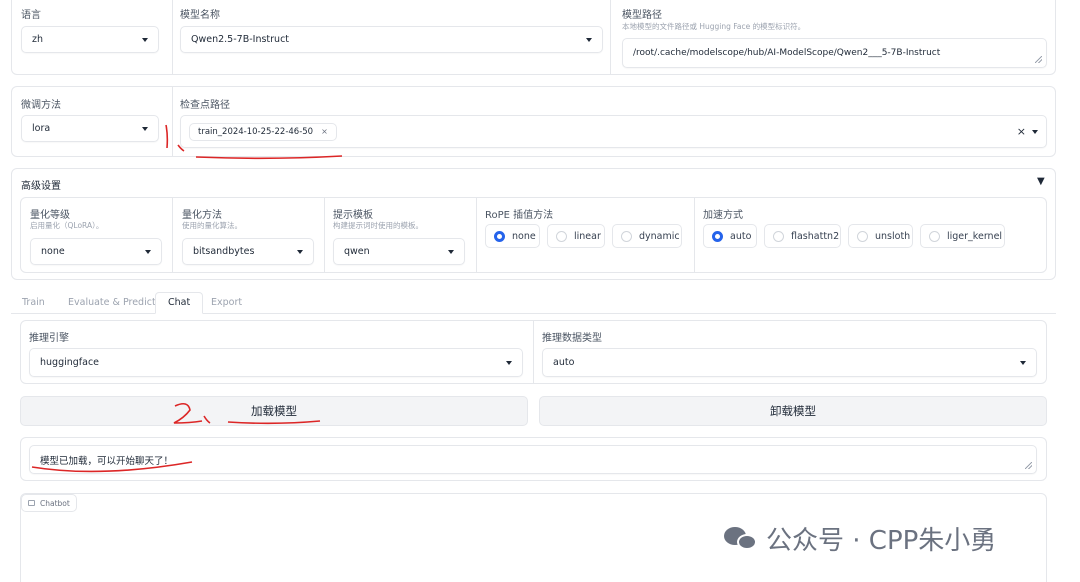  What do you see at coordinates (723, 215) in the screenshot?
I see `accel-label: 加速方式` at bounding box center [723, 215].